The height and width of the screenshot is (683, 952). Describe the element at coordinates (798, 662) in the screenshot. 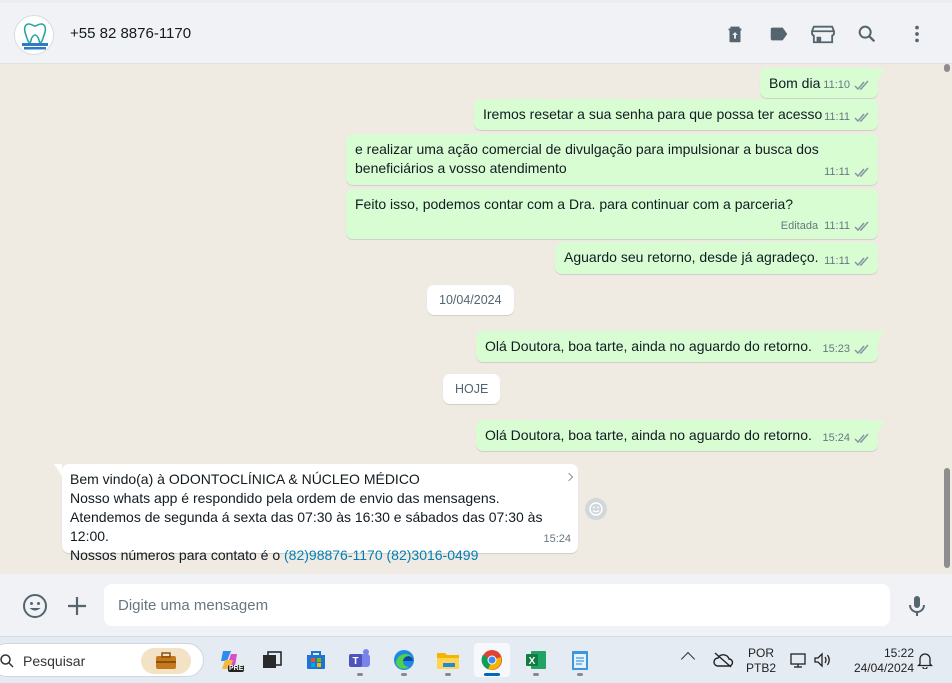

I see `network-icon` at that location.